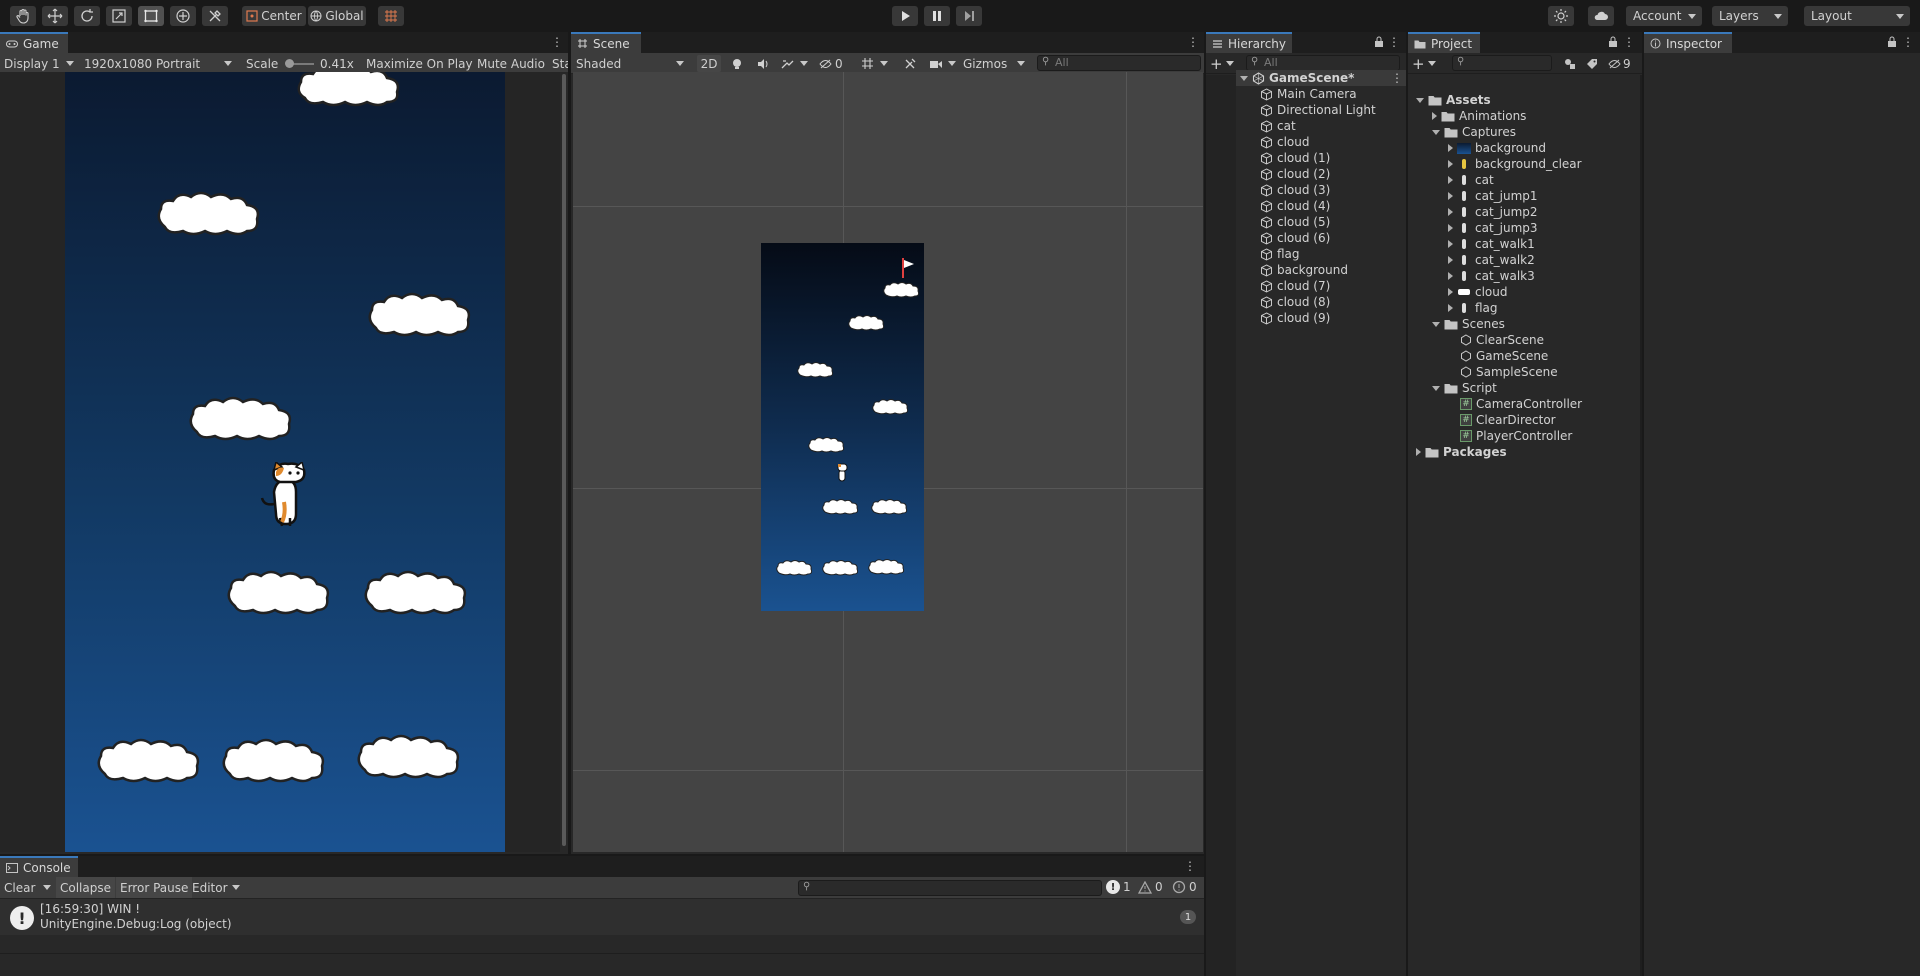 This screenshot has width=1920, height=976. Describe the element at coordinates (1857, 16) in the screenshot. I see `layout-dropdown: Layout` at that location.